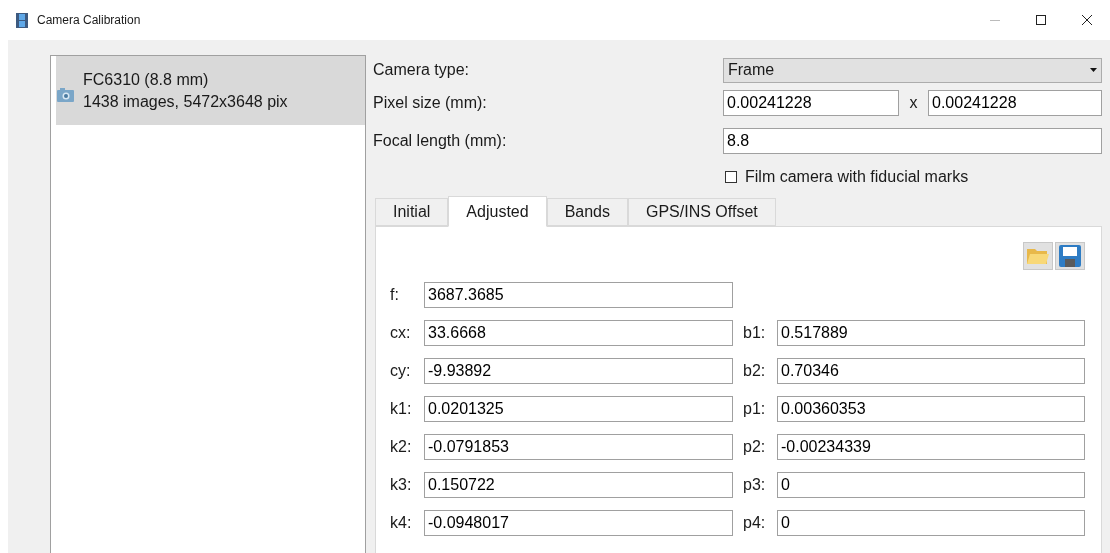 The height and width of the screenshot is (553, 1110). I want to click on parameter-field: 0.70346, so click(931, 371).